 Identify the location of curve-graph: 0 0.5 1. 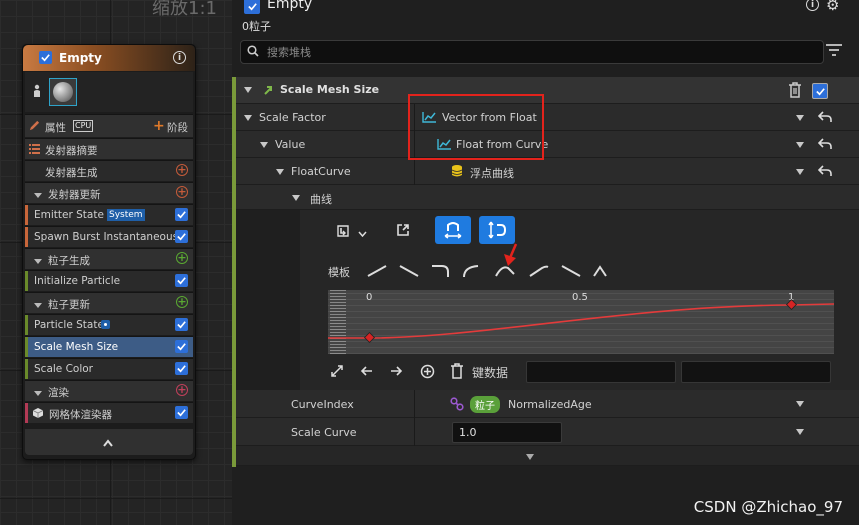
(581, 322).